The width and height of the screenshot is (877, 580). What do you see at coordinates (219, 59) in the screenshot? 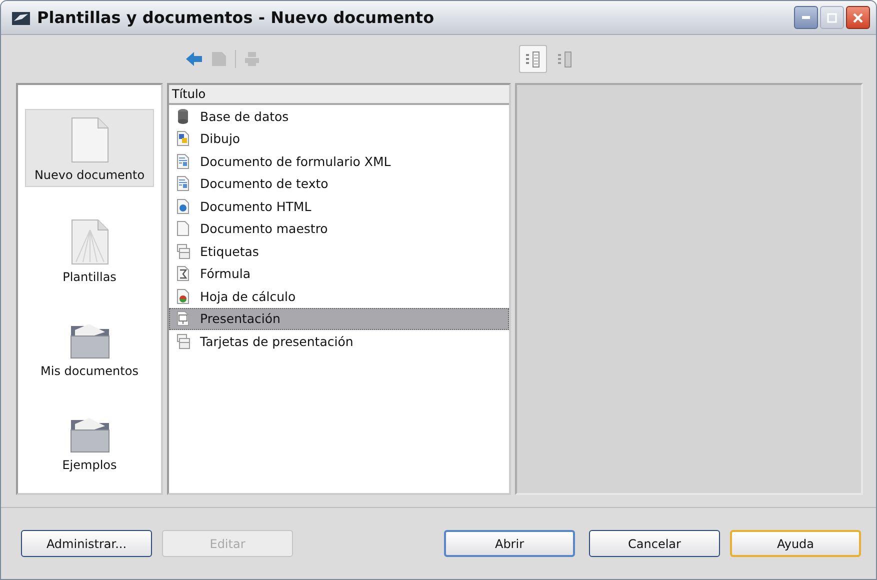
I see `page-icon` at bounding box center [219, 59].